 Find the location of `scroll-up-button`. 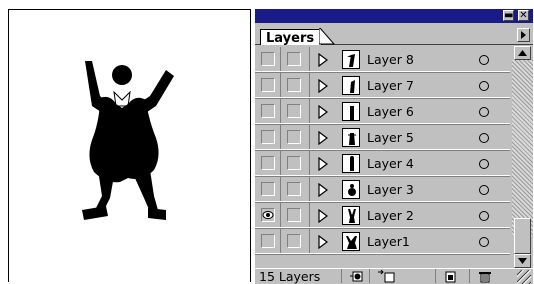

scroll-up-button is located at coordinates (522, 53).